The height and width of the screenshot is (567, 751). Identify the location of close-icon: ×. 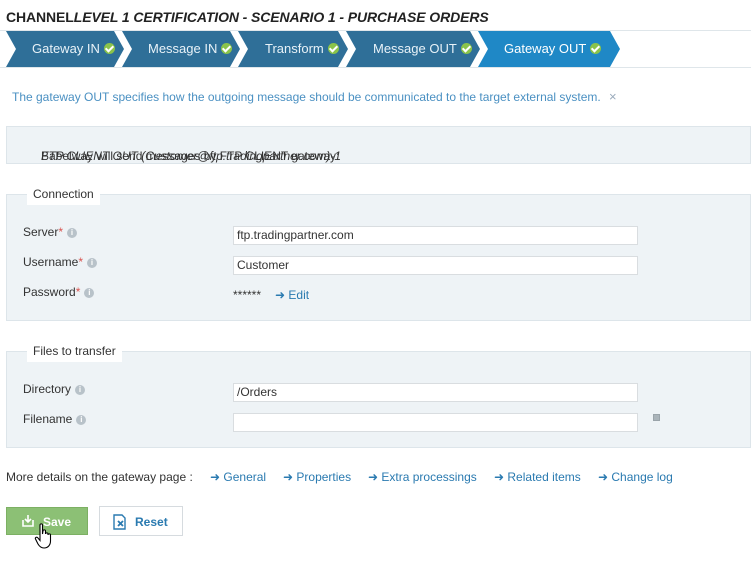
(613, 96).